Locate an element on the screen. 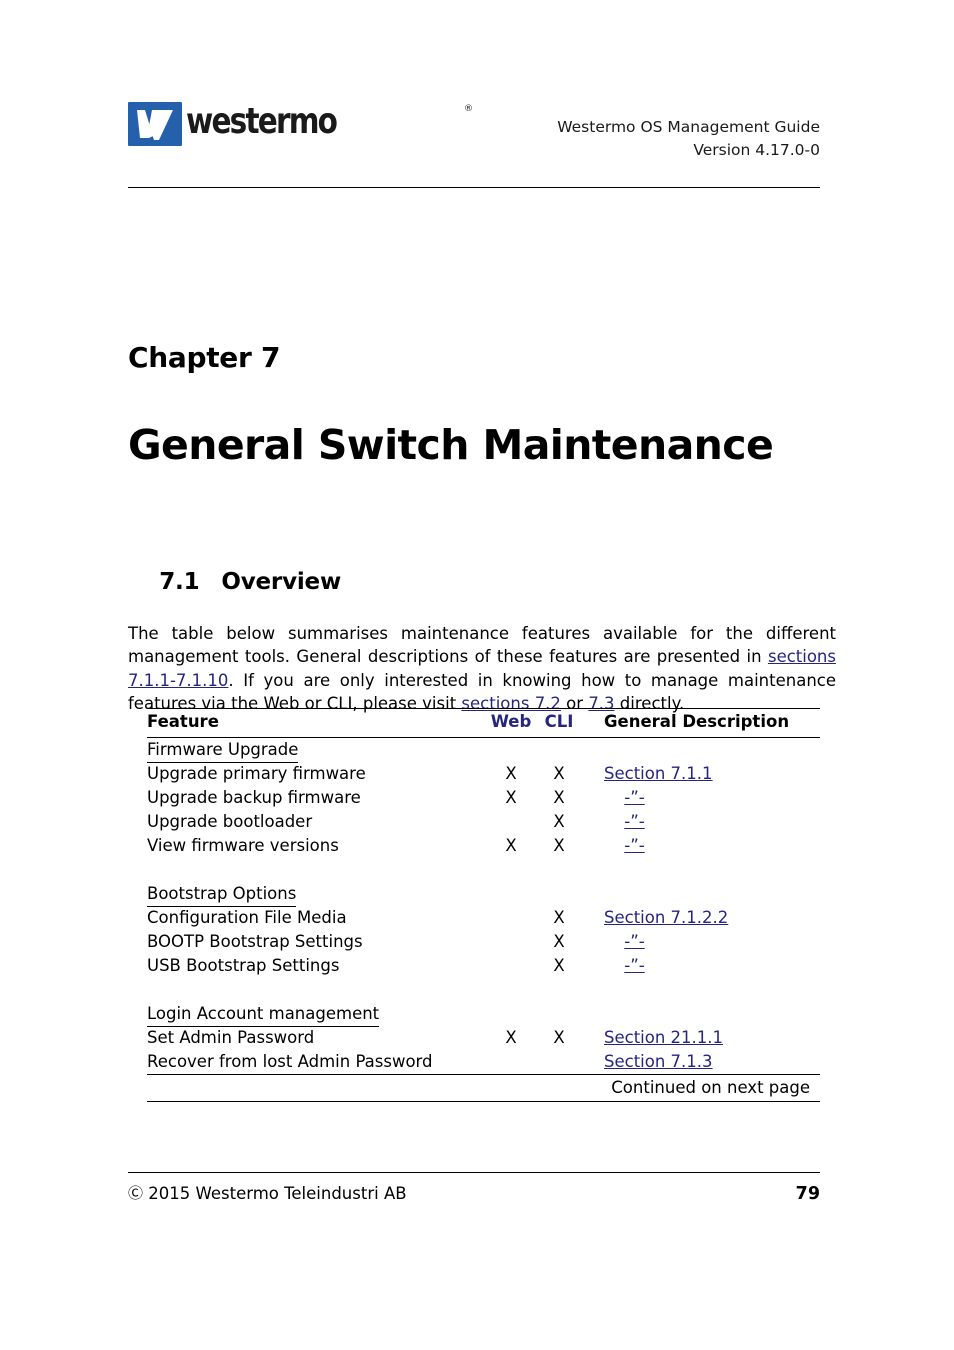 The width and height of the screenshot is (954, 1350). category-label: Login Account management is located at coordinates (263, 1015).